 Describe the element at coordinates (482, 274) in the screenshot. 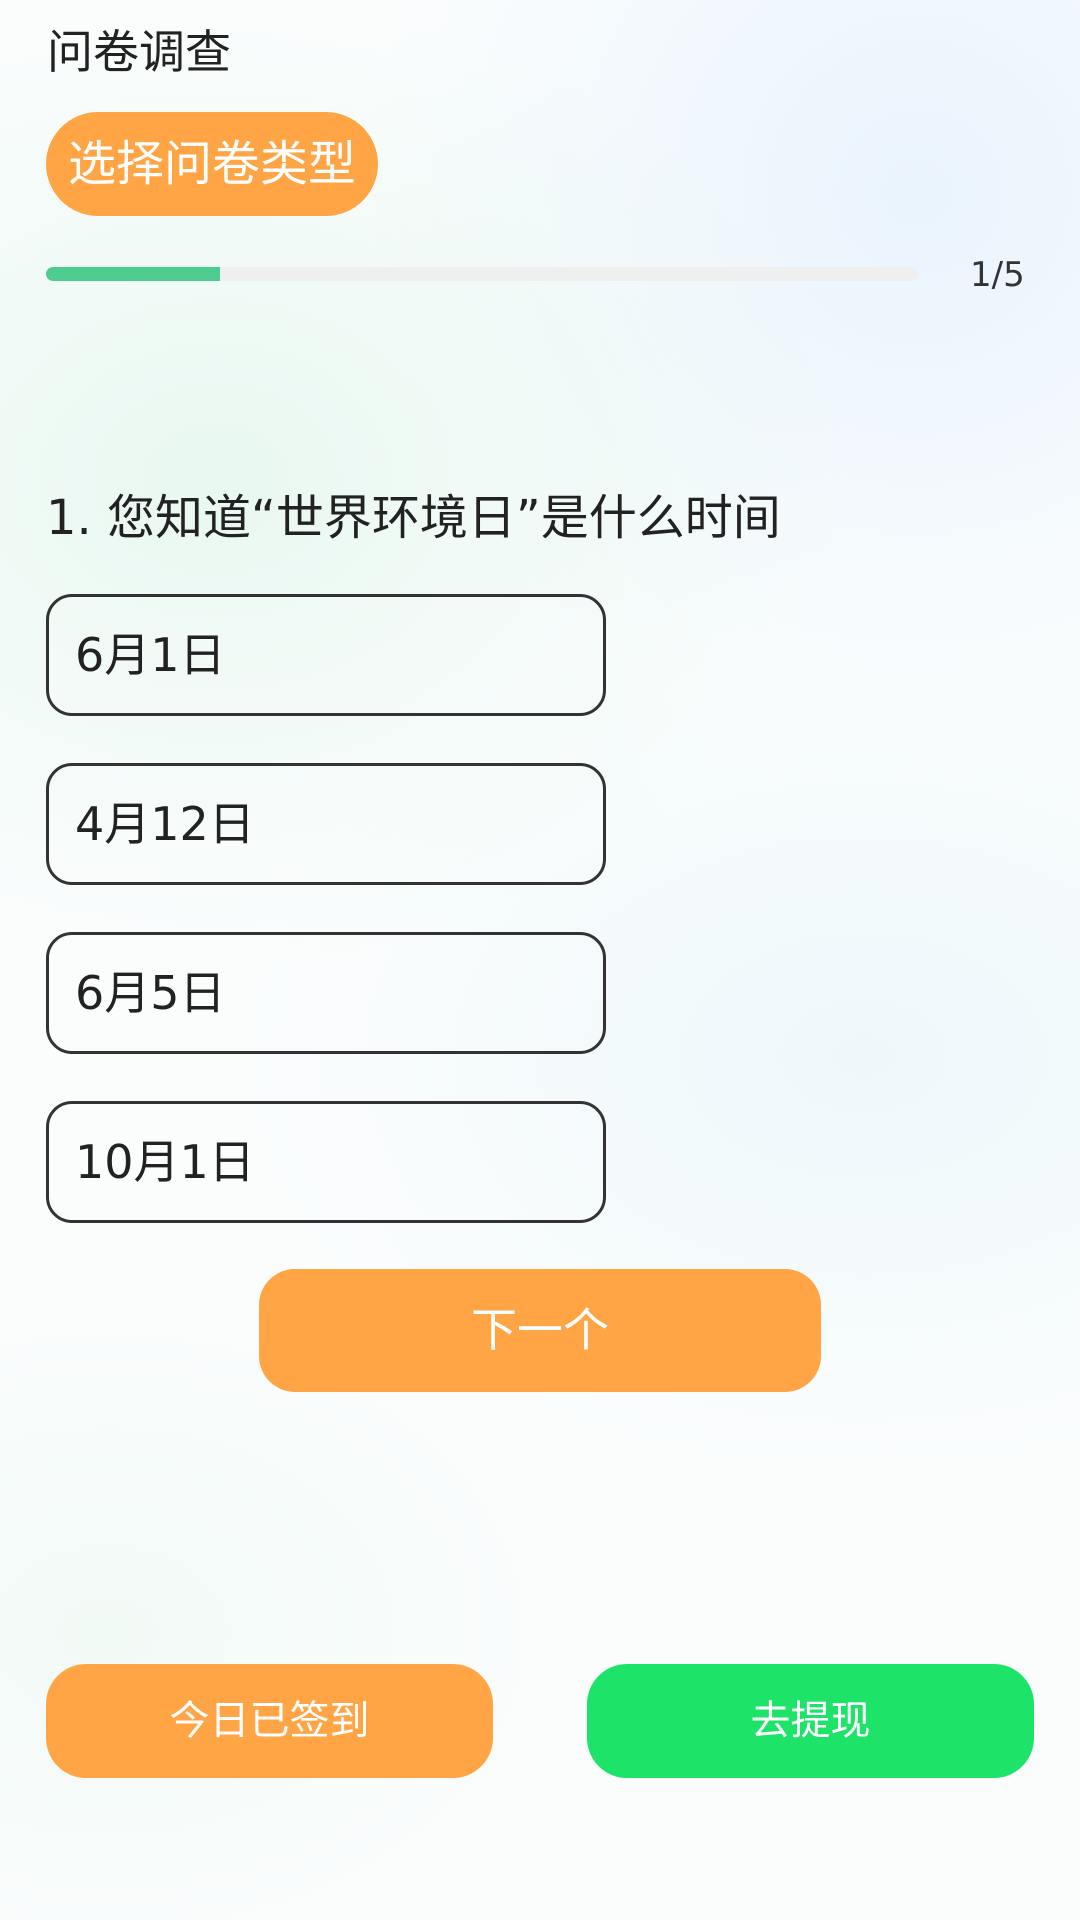

I see `progress-bar` at that location.